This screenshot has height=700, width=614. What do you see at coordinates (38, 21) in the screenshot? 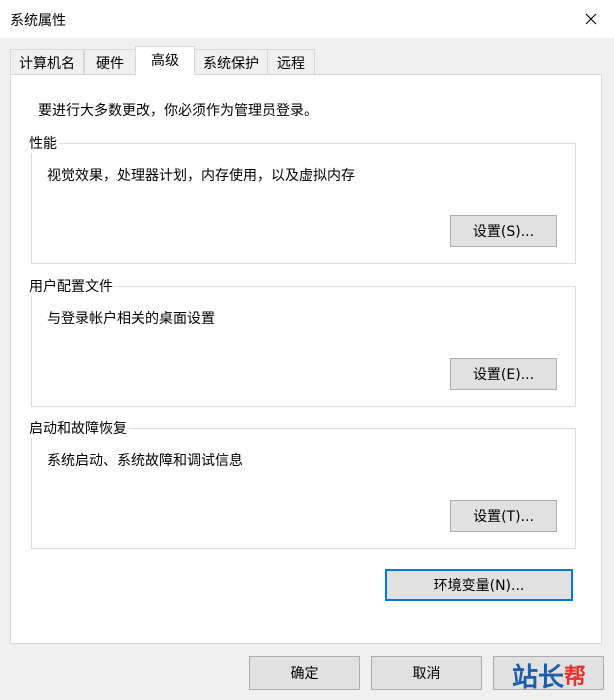
I see `window-title: 系统属性` at bounding box center [38, 21].